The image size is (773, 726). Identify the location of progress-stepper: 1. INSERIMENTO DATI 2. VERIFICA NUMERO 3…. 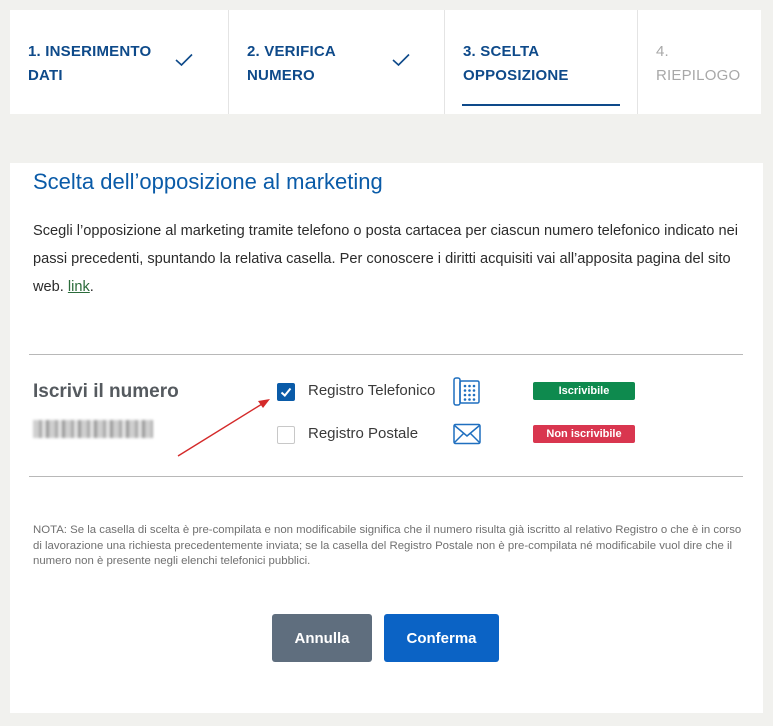
(385, 62).